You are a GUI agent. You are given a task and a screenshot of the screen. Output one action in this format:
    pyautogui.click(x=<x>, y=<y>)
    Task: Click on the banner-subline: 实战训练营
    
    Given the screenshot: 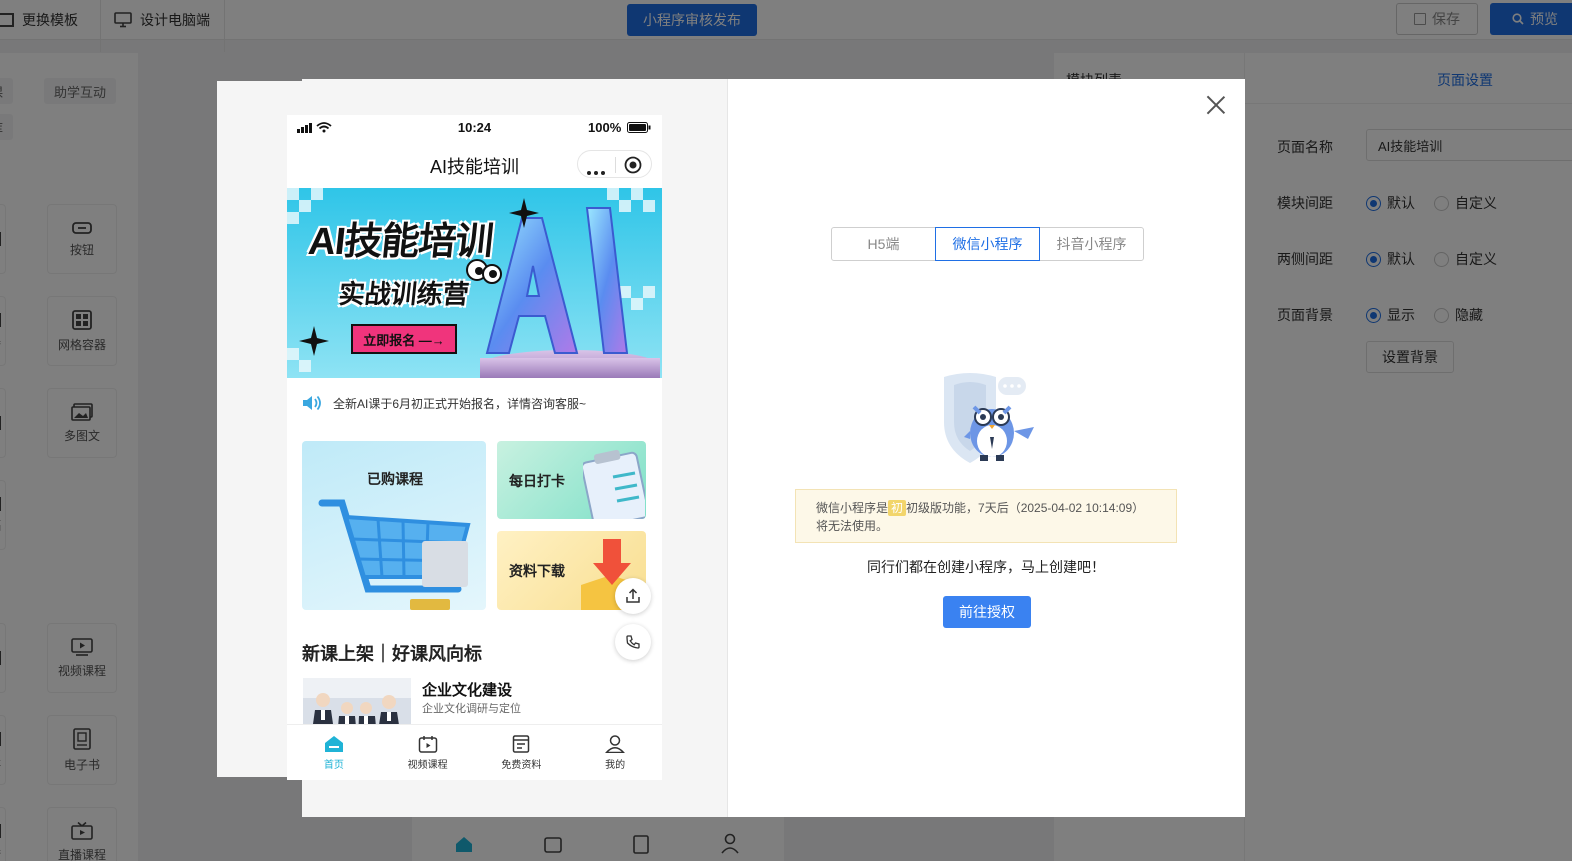 What is the action you would take?
    pyautogui.click(x=404, y=294)
    